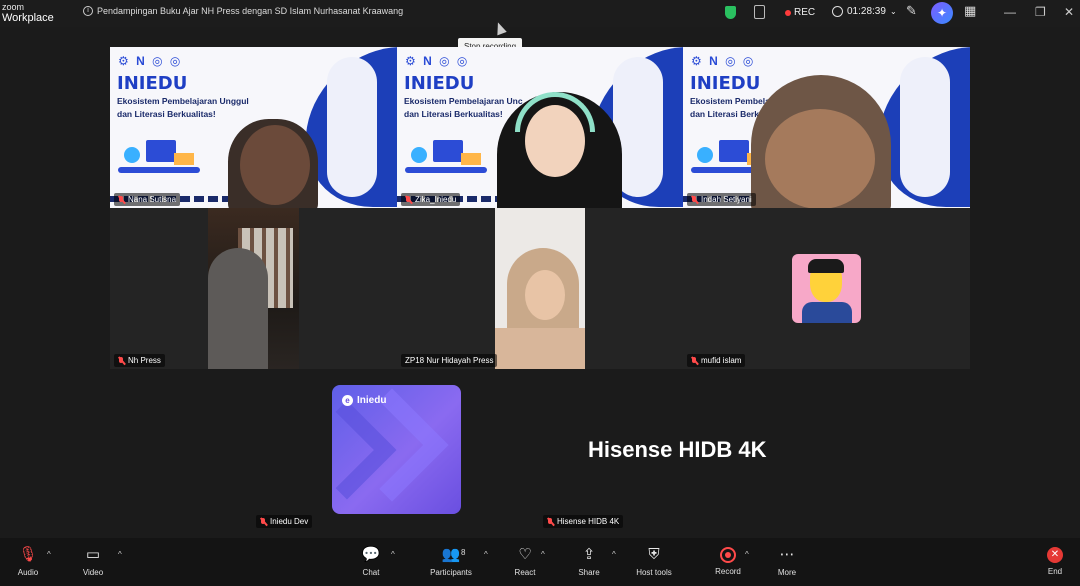 This screenshot has width=1080, height=586. What do you see at coordinates (728, 555) in the screenshot?
I see `record-icon` at bounding box center [728, 555].